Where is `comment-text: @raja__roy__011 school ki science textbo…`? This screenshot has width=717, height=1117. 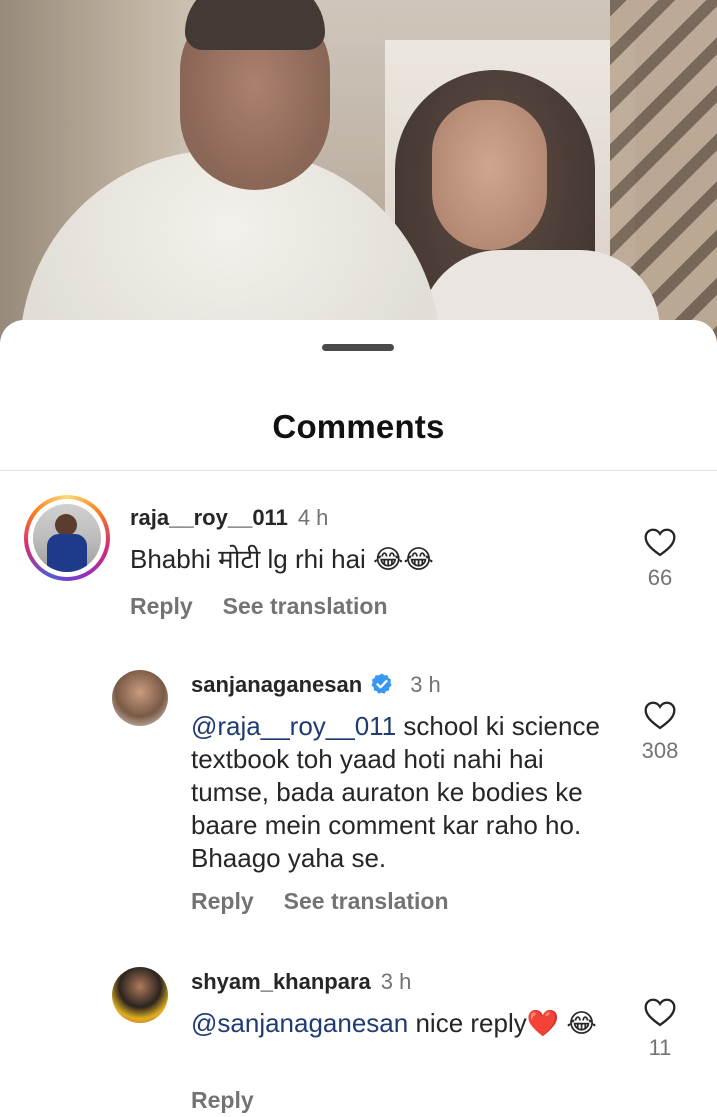
comment-text: @raja__roy__011 school ki science textbo… is located at coordinates (395, 792).